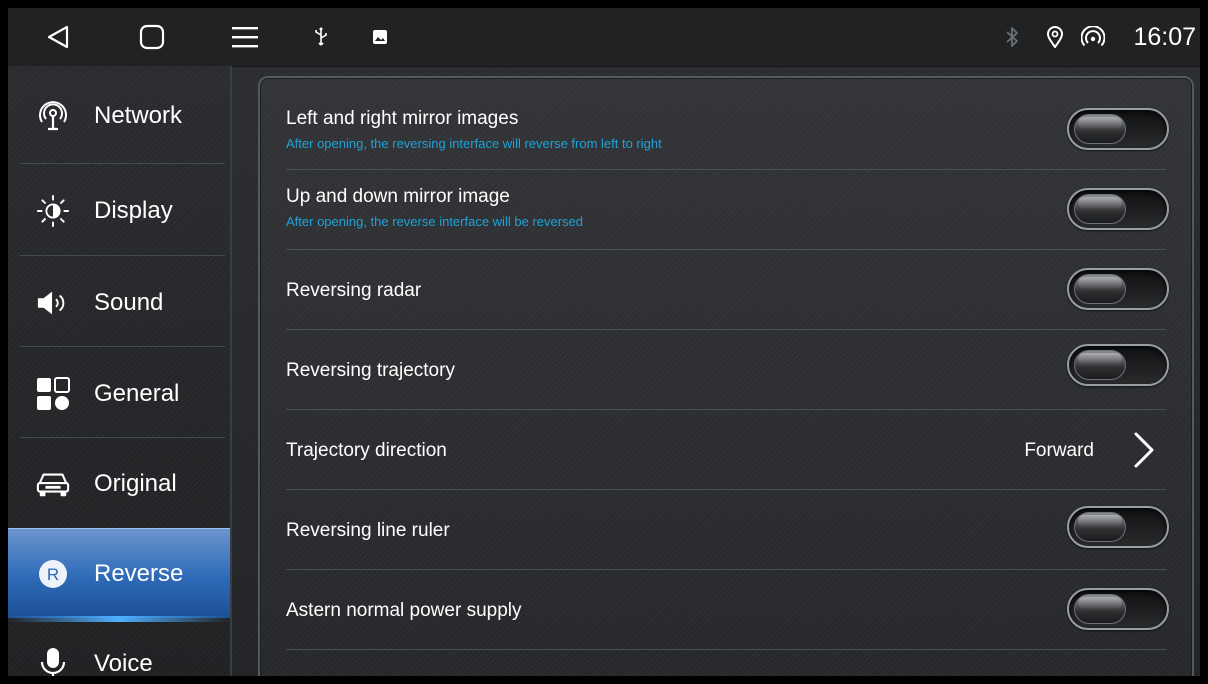 This screenshot has width=1208, height=684. Describe the element at coordinates (53, 211) in the screenshot. I see `brightness-icon` at that location.